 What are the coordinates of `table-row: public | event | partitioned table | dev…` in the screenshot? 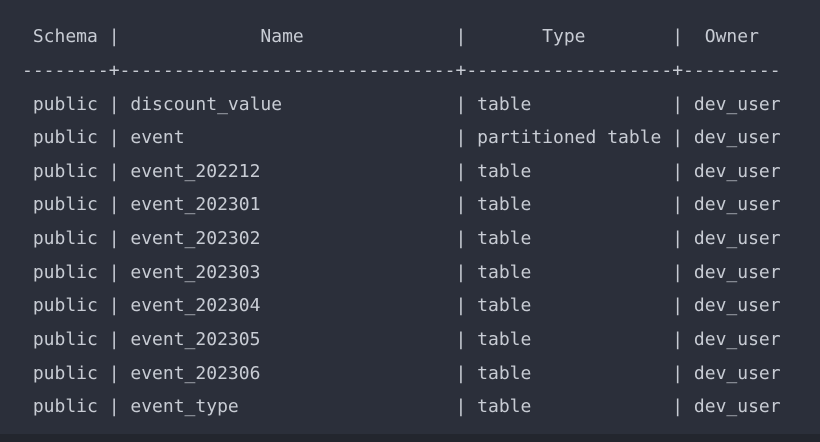 It's located at (401, 137).